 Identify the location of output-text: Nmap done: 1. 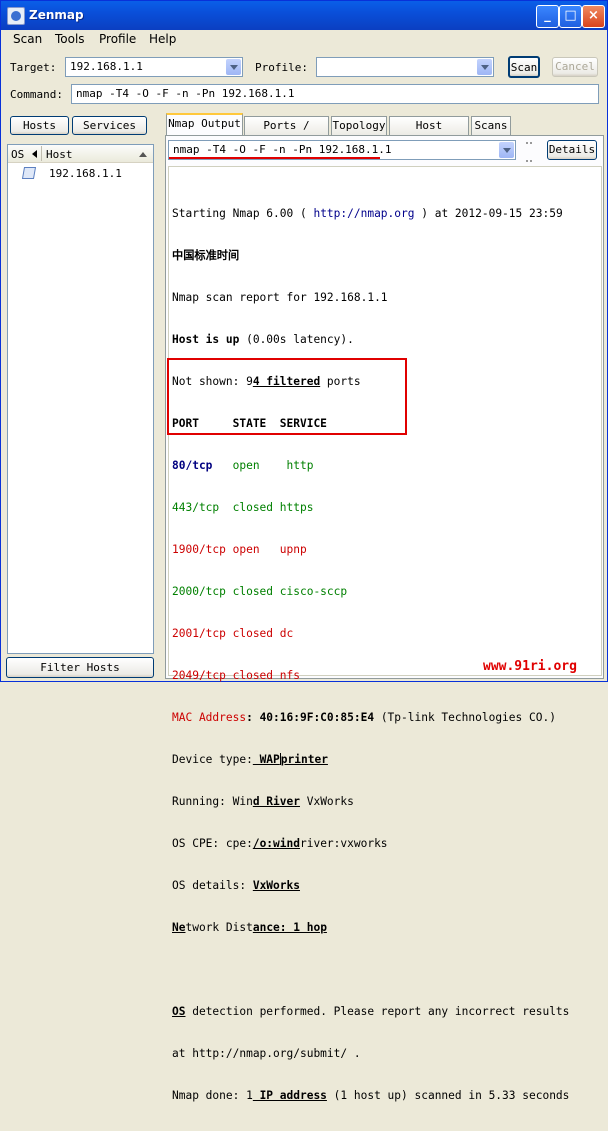
(212, 1095).